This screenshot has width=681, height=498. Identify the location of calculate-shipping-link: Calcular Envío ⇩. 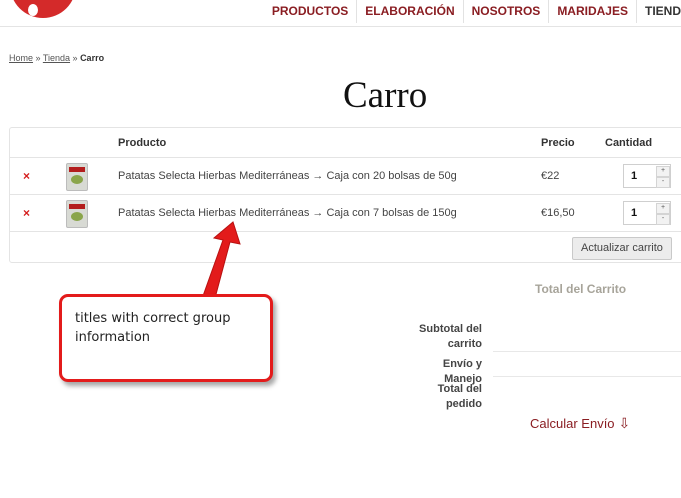
(580, 423).